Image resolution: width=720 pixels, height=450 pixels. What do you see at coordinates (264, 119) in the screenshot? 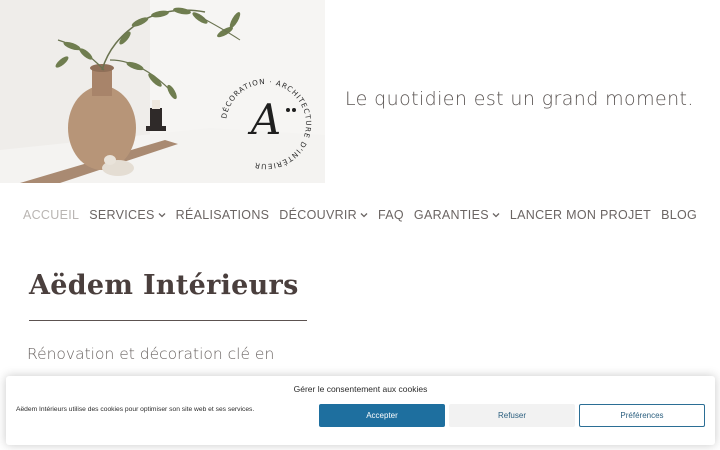
I see `logo-monogram: A` at bounding box center [264, 119].